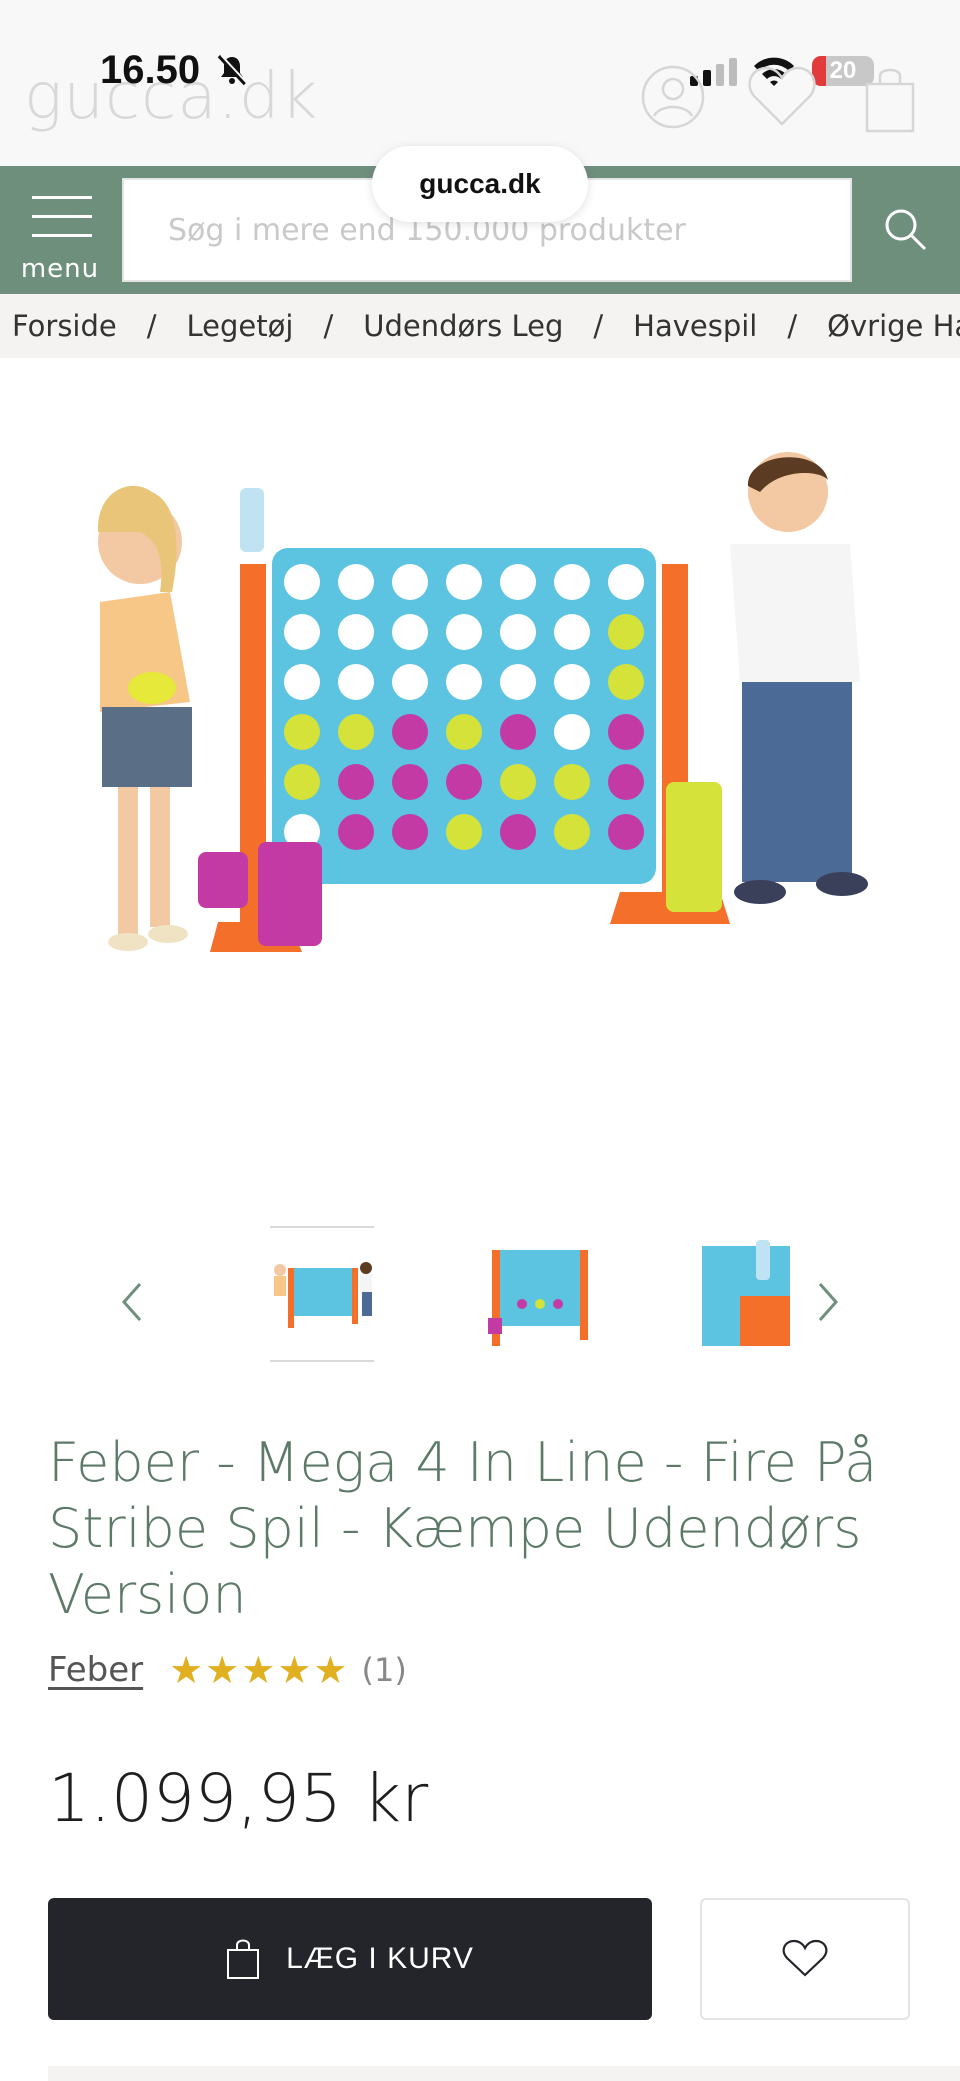  What do you see at coordinates (893, 326) in the screenshot?
I see `breadcrumb-item: Øvrige Havespil` at bounding box center [893, 326].